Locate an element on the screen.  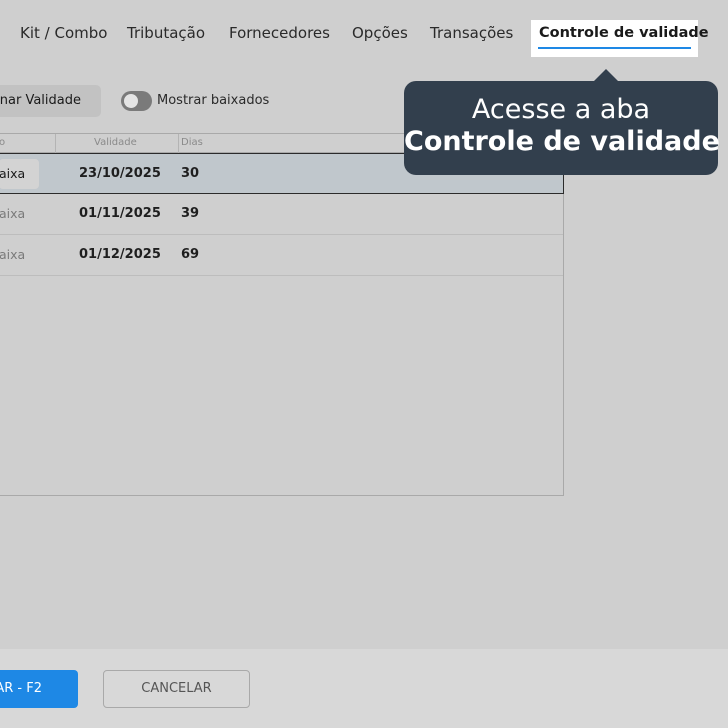
show-baixados-label: Mostrar baixados is located at coordinates (213, 100).